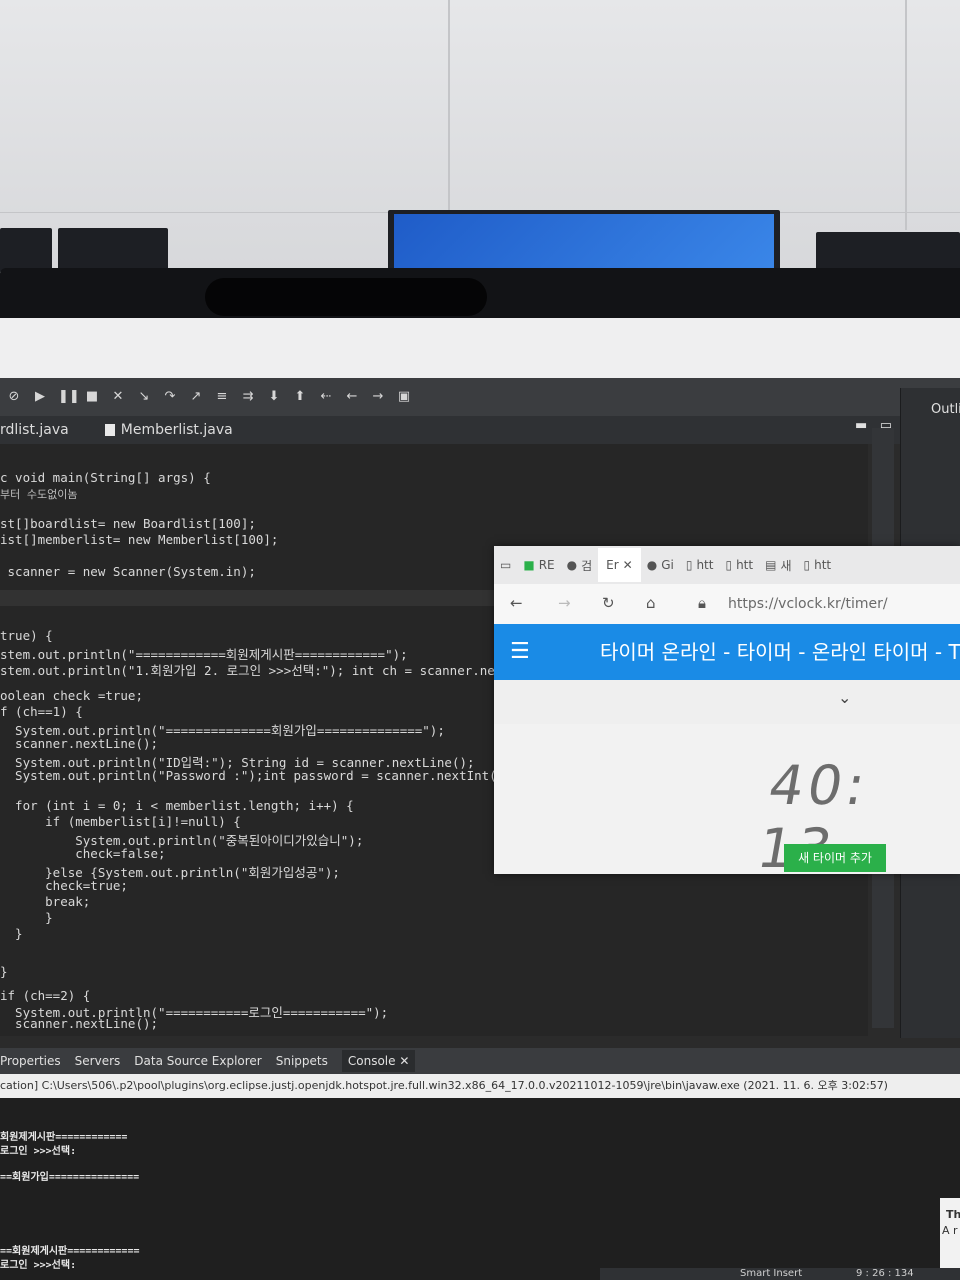 The image size is (960, 1280). Describe the element at coordinates (120, 821) in the screenshot. I see `code-line: if (memberlist[i]!=null) {` at that location.